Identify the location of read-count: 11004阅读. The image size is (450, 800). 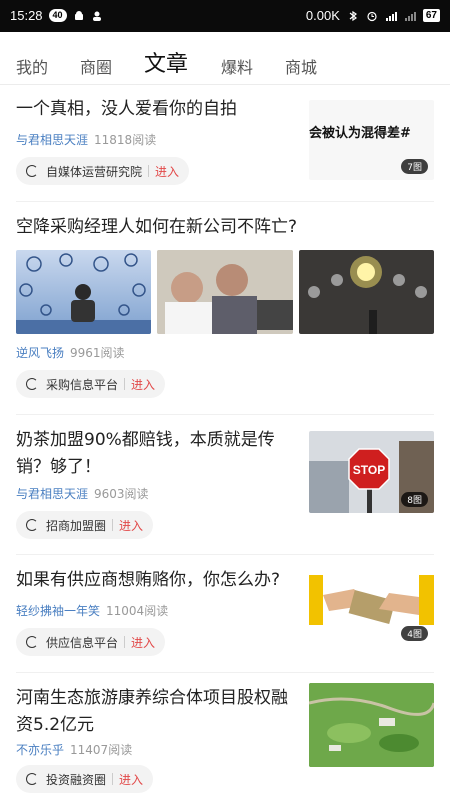
(137, 611).